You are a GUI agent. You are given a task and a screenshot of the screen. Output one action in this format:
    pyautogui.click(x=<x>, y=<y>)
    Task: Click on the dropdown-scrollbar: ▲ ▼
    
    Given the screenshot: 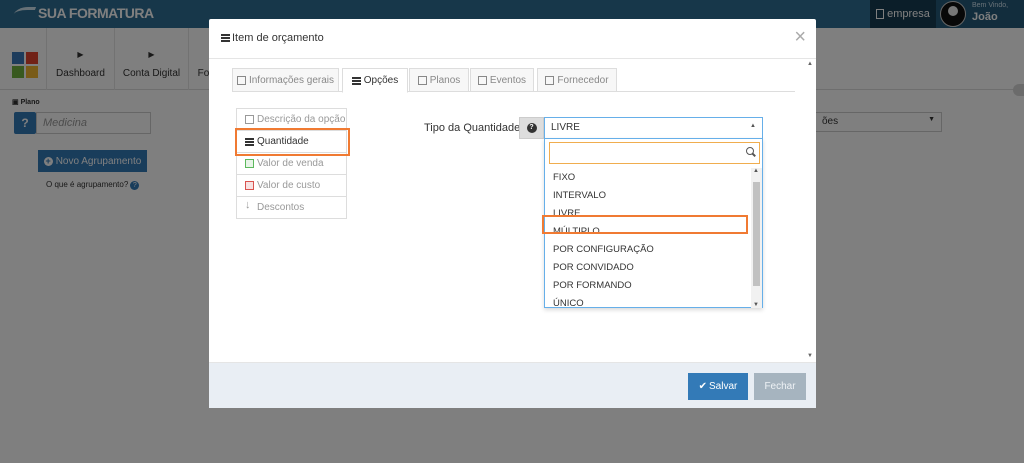 What is the action you would take?
    pyautogui.click(x=756, y=238)
    